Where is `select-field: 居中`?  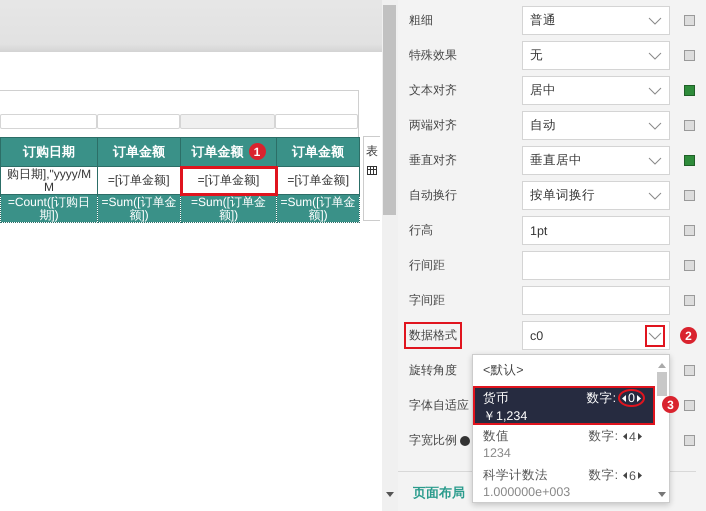 select-field: 居中 is located at coordinates (596, 90).